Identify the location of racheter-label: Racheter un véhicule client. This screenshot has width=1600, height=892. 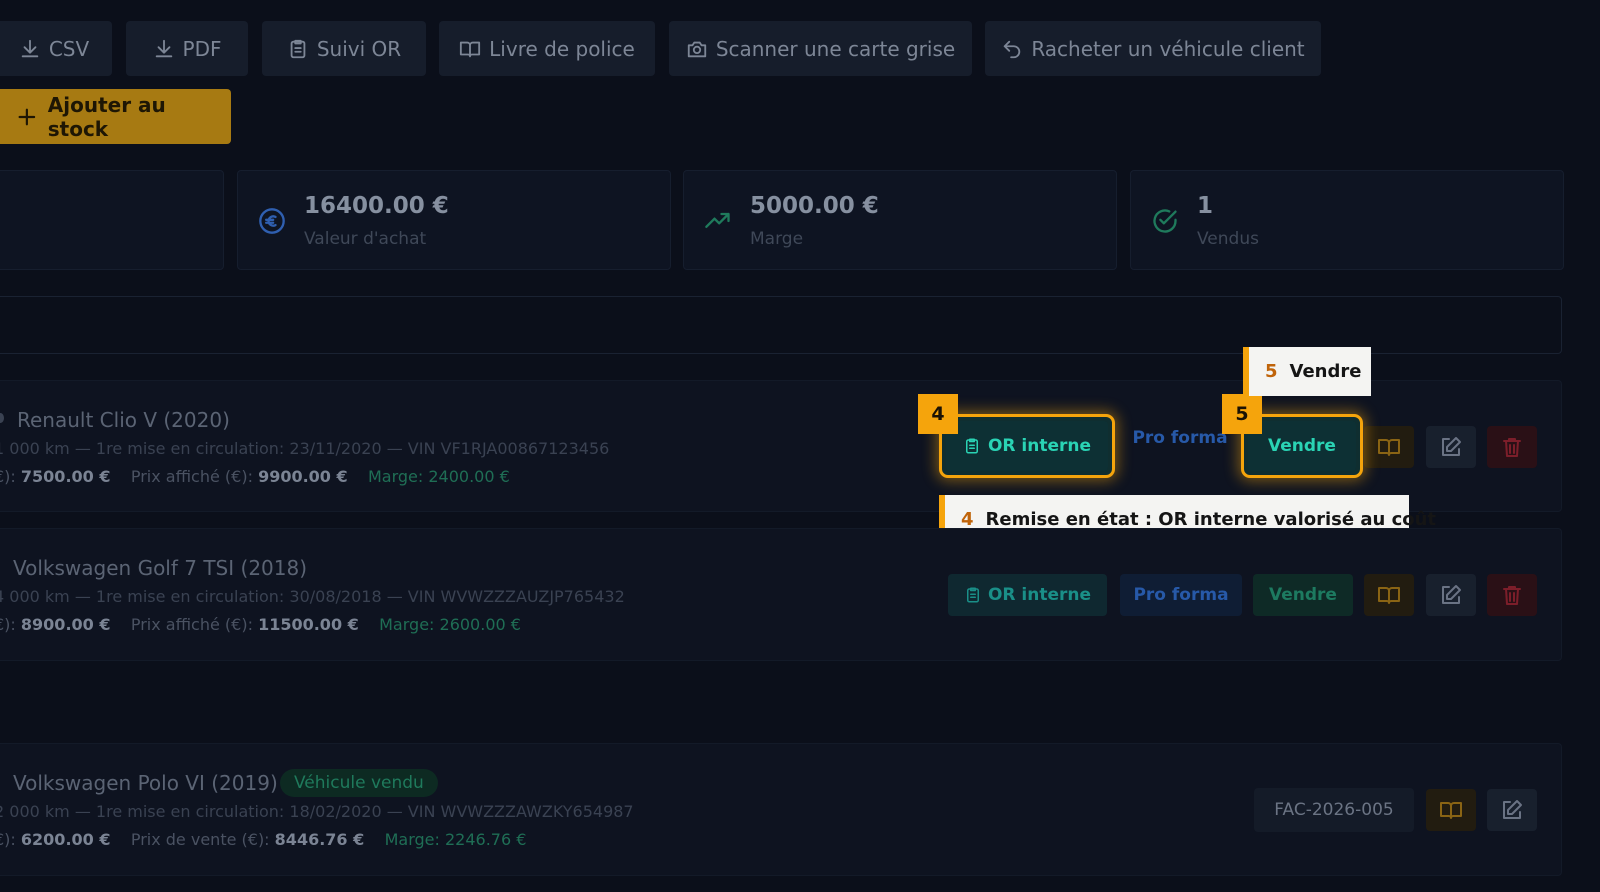
(1168, 48).